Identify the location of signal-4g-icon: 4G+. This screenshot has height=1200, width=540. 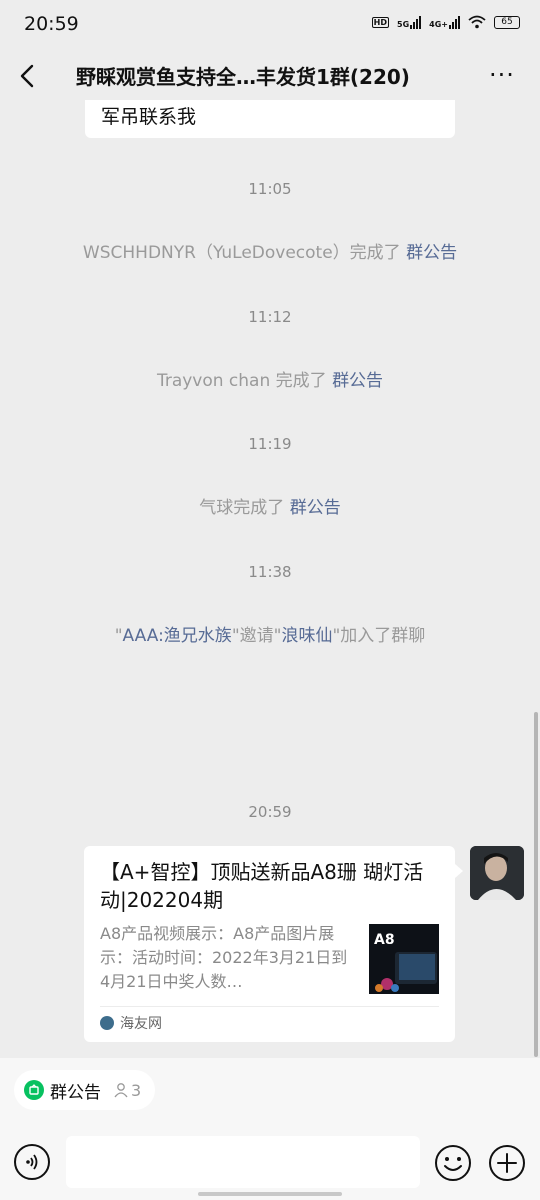
(444, 22).